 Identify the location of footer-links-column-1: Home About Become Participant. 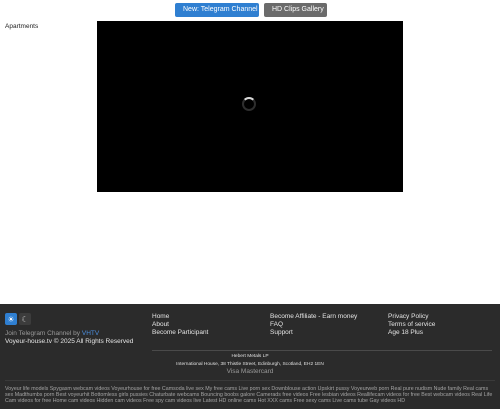
(180, 325).